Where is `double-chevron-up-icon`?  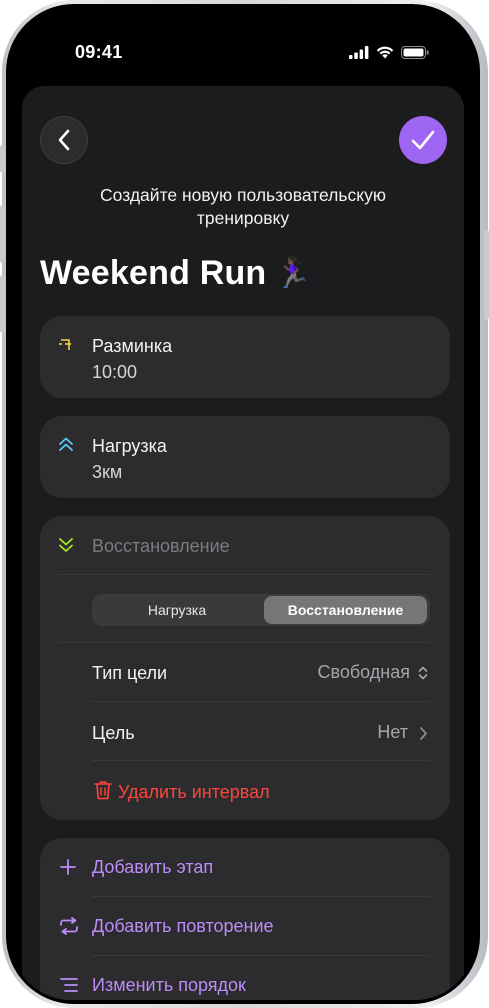
double-chevron-up-icon is located at coordinates (66, 444).